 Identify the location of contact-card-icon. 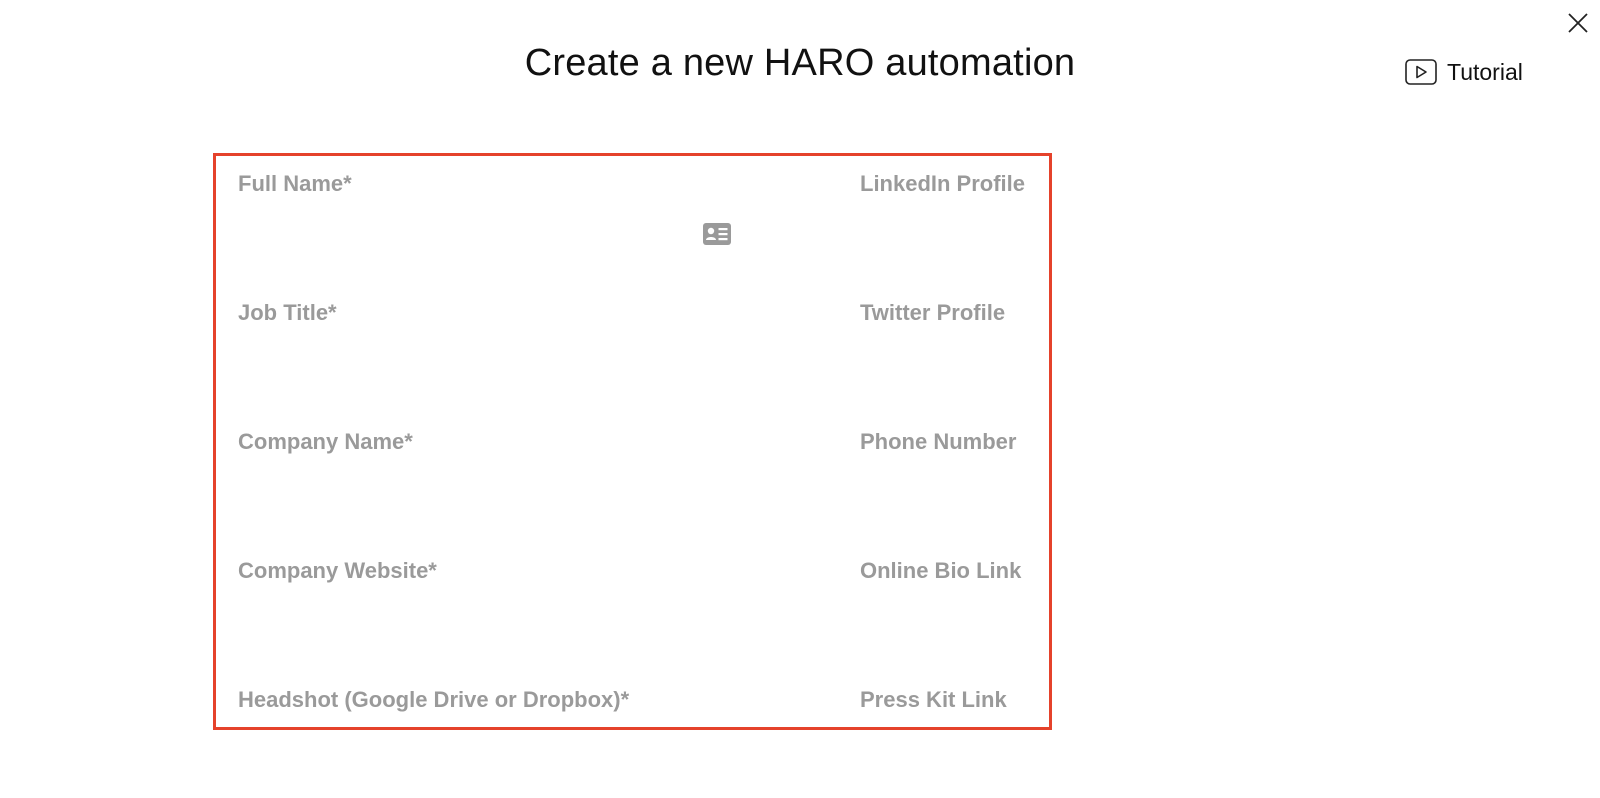
(717, 234).